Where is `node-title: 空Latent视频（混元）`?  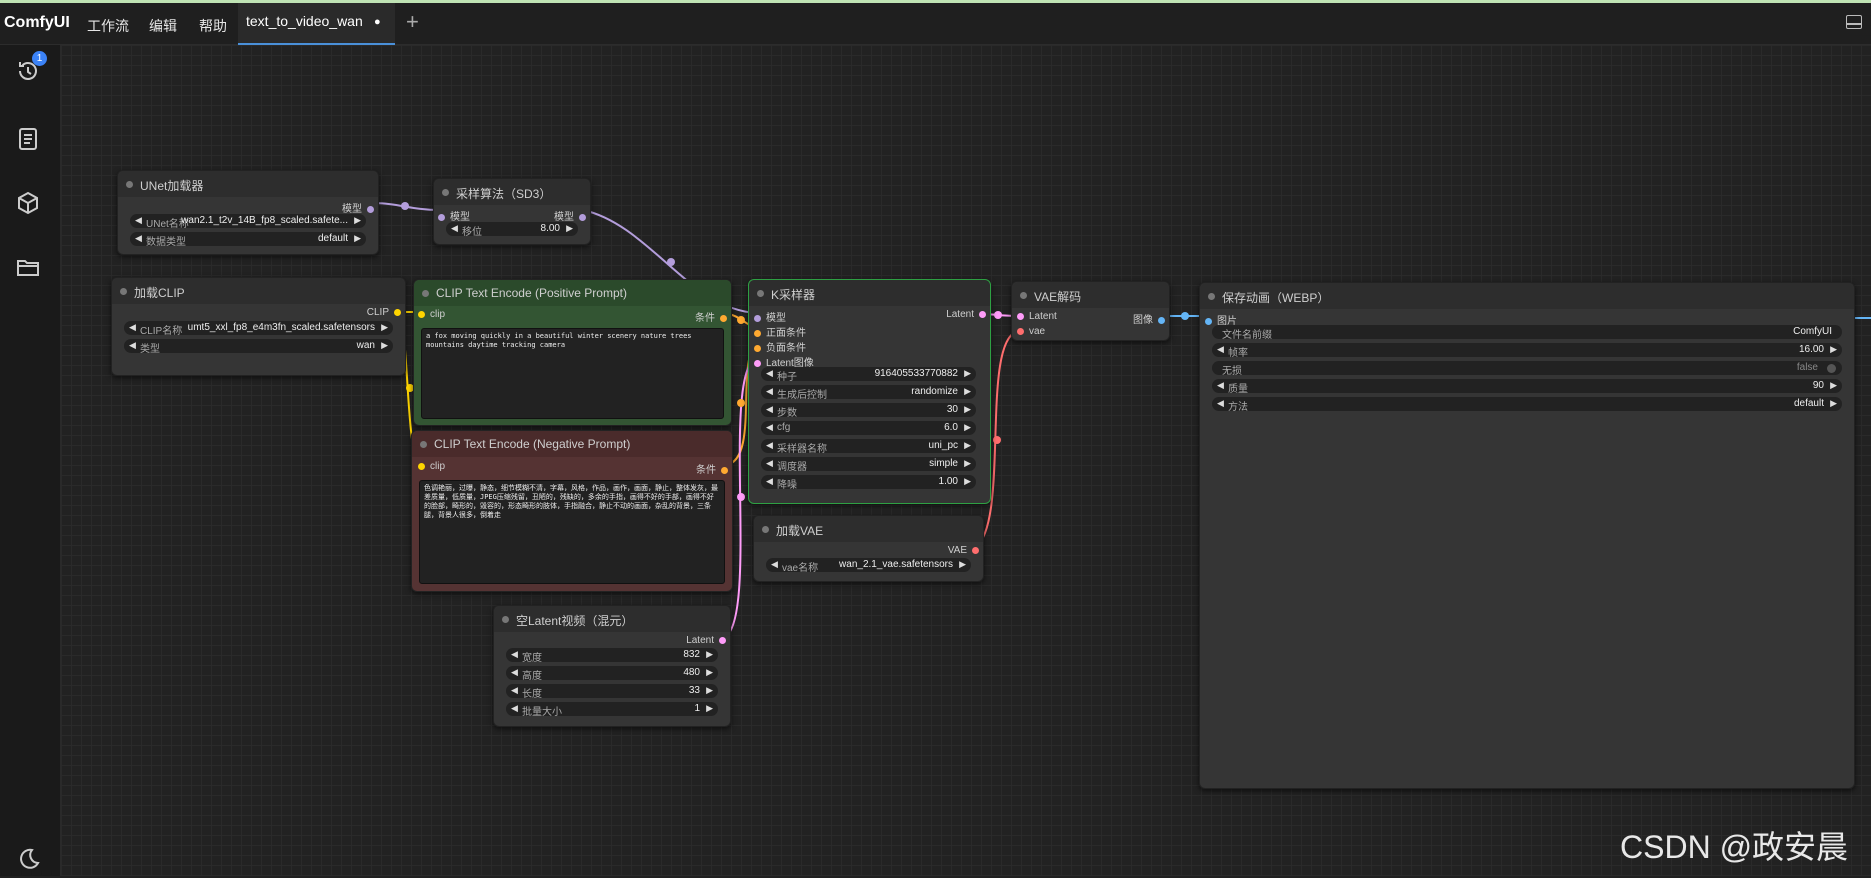 node-title: 空Latent视频（混元） is located at coordinates (575, 621).